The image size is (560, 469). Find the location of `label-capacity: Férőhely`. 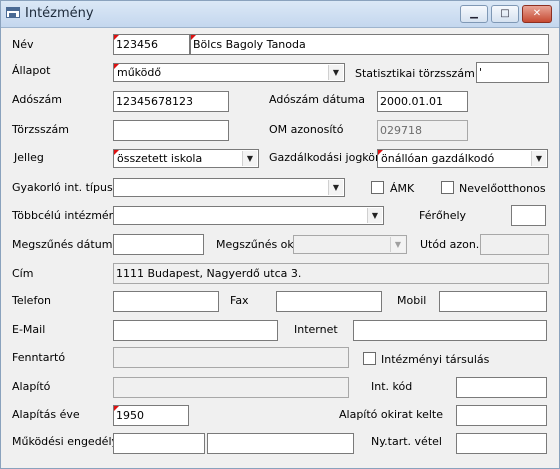

label-capacity: Férőhely is located at coordinates (443, 215).